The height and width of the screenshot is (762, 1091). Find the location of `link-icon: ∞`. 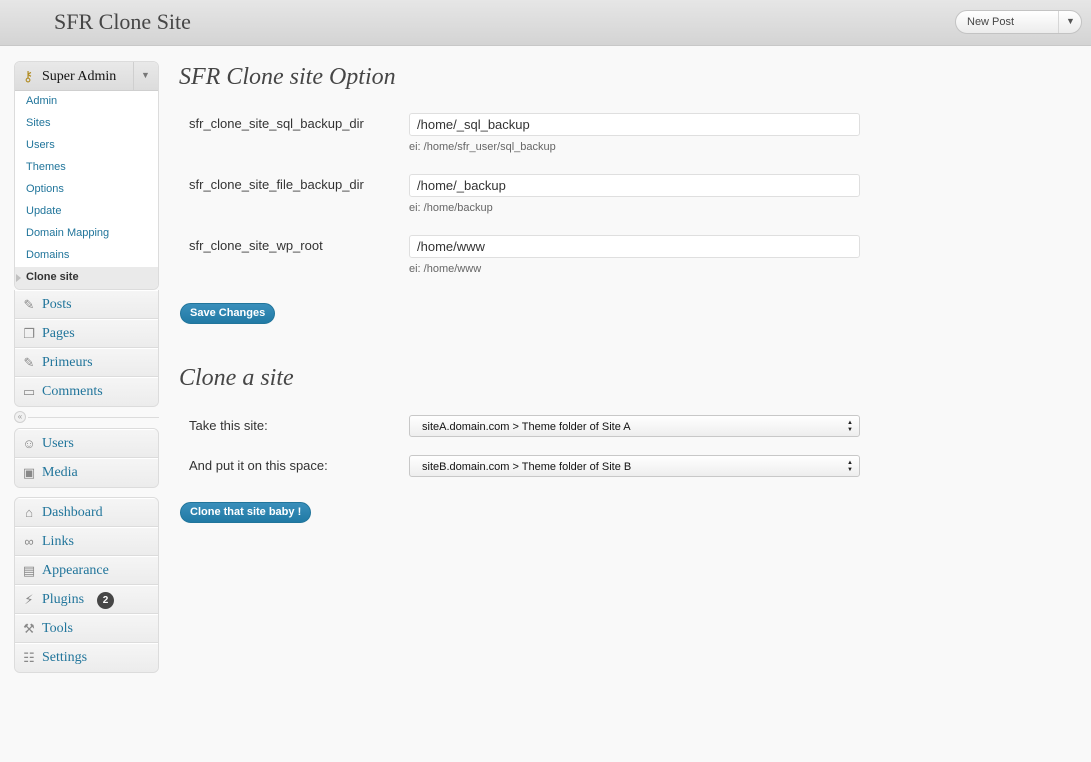

link-icon: ∞ is located at coordinates (29, 541).